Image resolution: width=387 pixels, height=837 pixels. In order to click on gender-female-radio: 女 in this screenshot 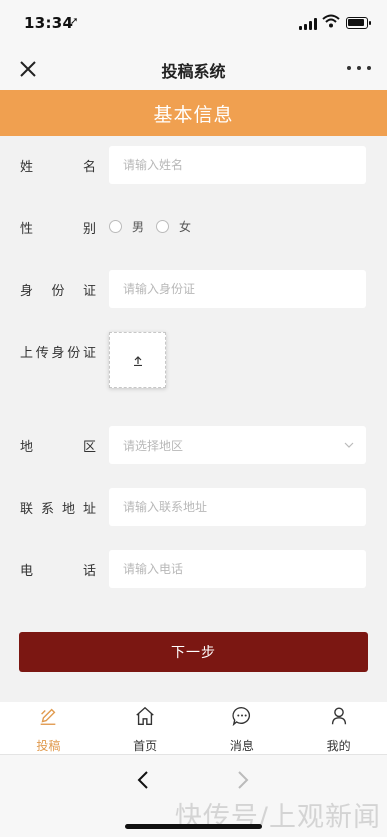, I will do `click(173, 226)`.